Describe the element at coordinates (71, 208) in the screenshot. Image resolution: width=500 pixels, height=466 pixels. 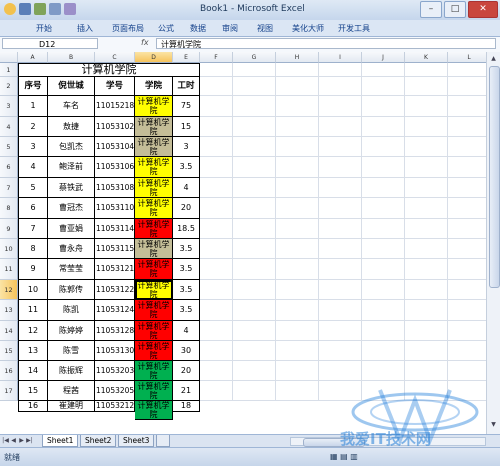
I see `record-name: 曹冠杰` at that location.